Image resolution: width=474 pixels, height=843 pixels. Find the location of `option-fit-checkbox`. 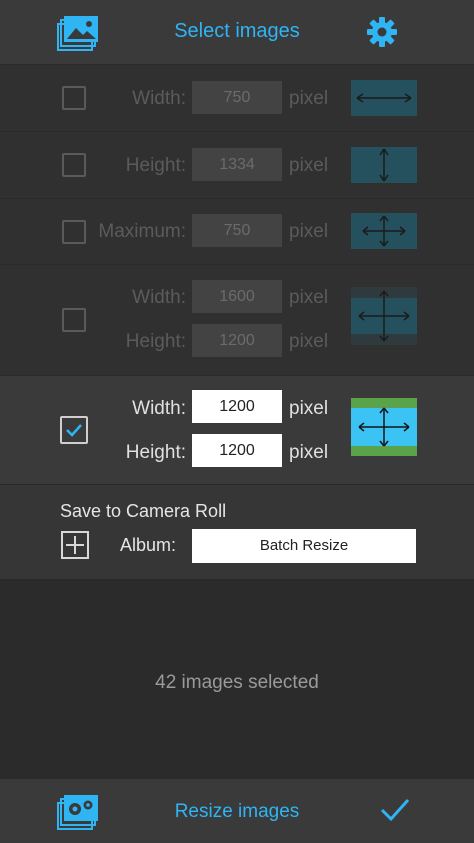

option-fit-checkbox is located at coordinates (74, 320).